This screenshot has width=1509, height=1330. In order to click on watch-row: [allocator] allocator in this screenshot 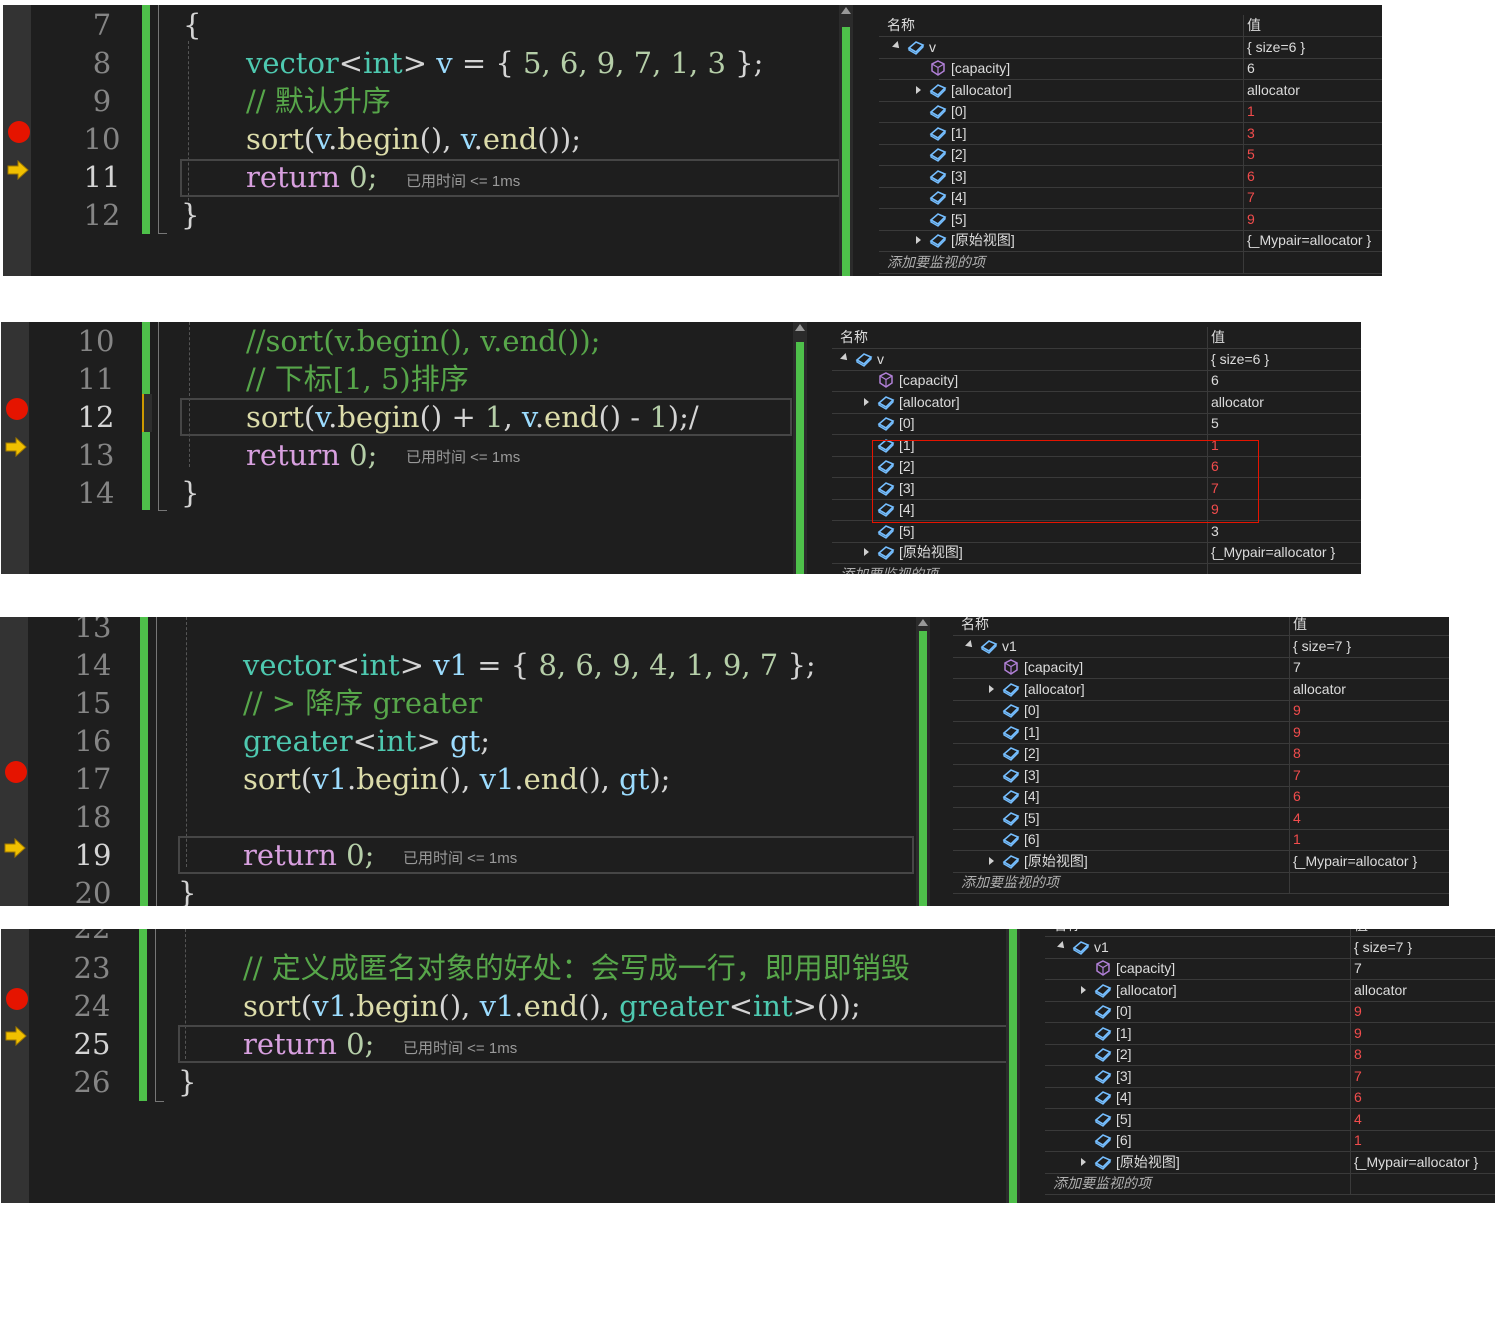, I will do `click(1201, 689)`.